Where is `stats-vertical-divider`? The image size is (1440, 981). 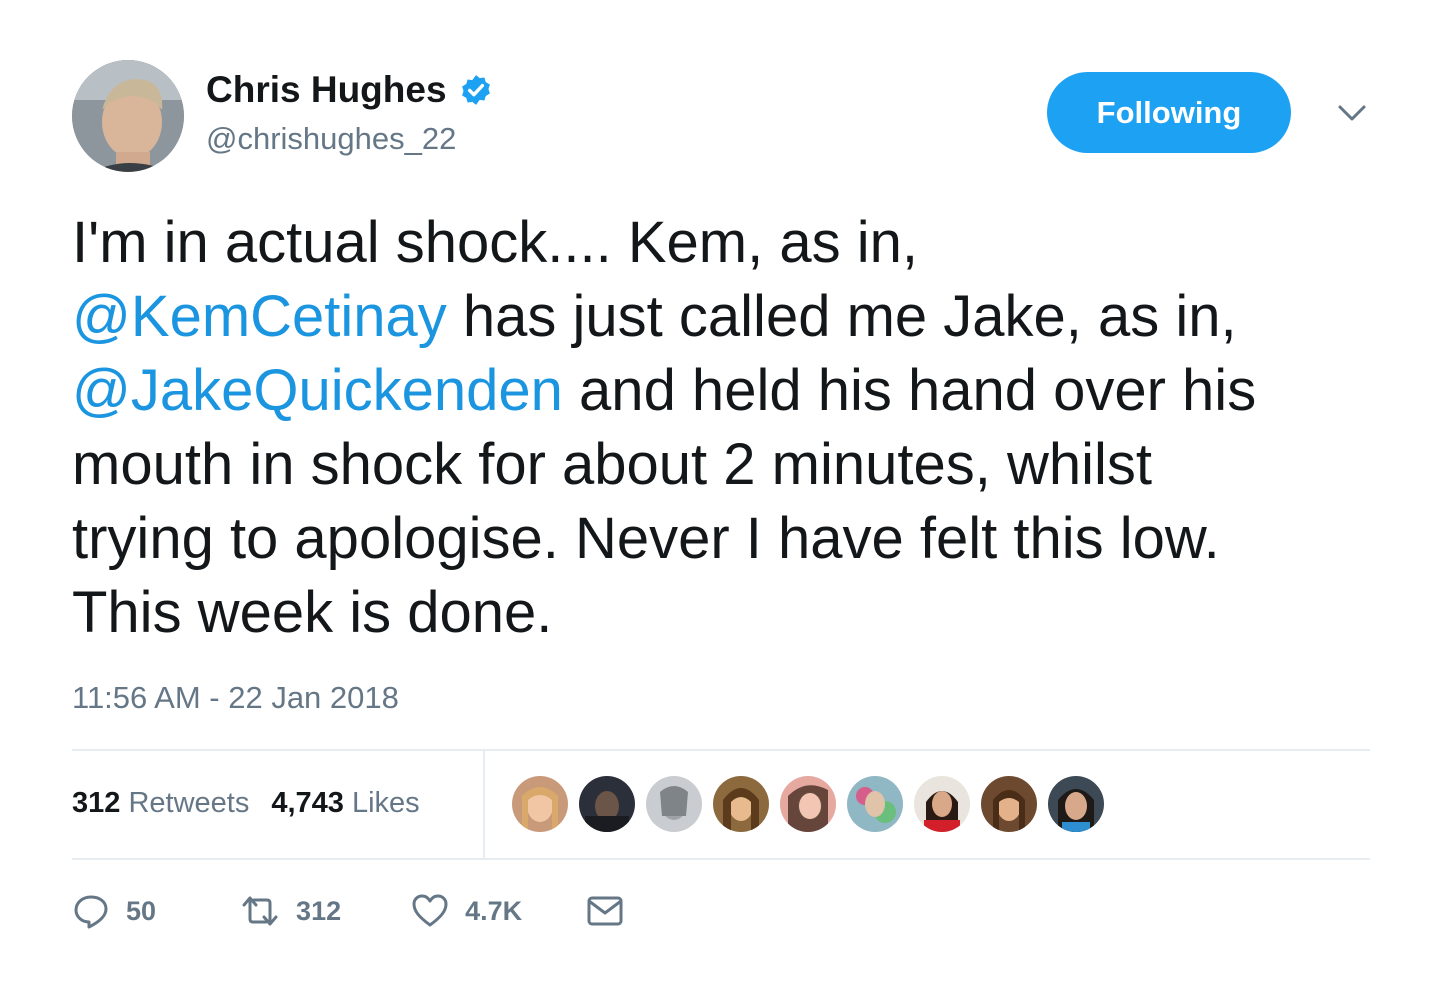 stats-vertical-divider is located at coordinates (484, 804).